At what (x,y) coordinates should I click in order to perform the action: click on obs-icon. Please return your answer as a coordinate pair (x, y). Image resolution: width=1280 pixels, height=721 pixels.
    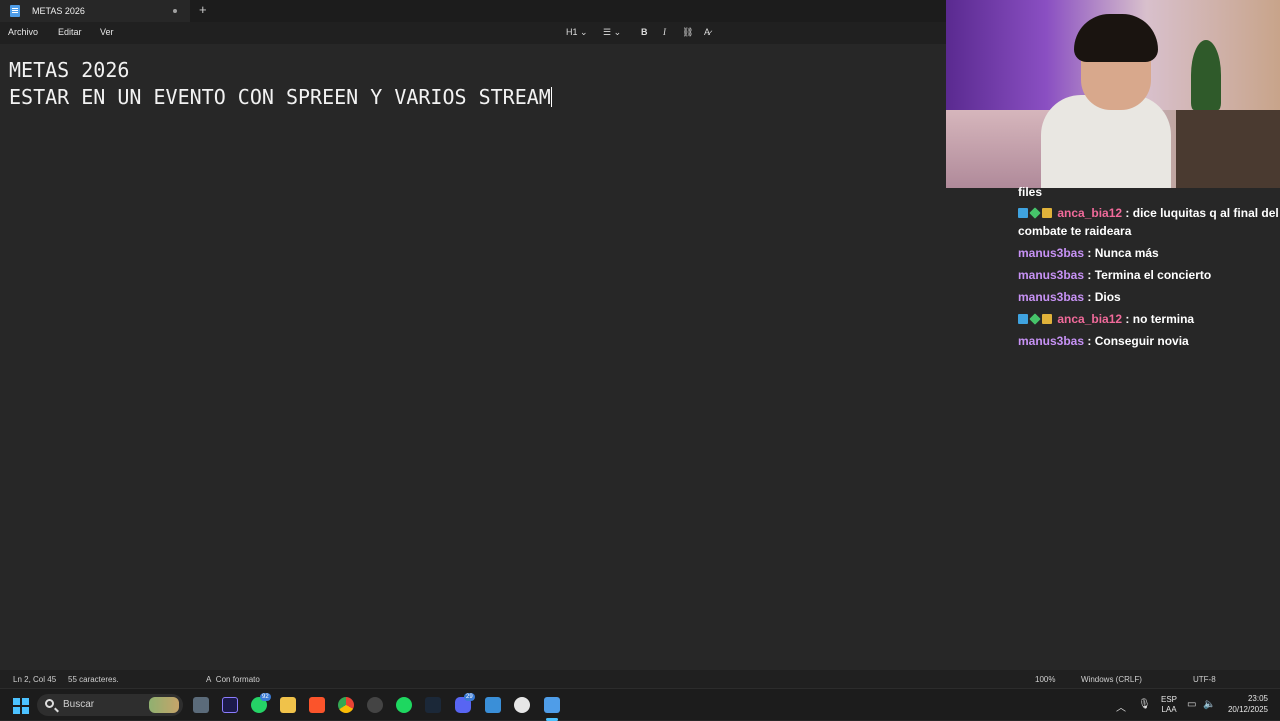
    Looking at the image, I should click on (375, 705).